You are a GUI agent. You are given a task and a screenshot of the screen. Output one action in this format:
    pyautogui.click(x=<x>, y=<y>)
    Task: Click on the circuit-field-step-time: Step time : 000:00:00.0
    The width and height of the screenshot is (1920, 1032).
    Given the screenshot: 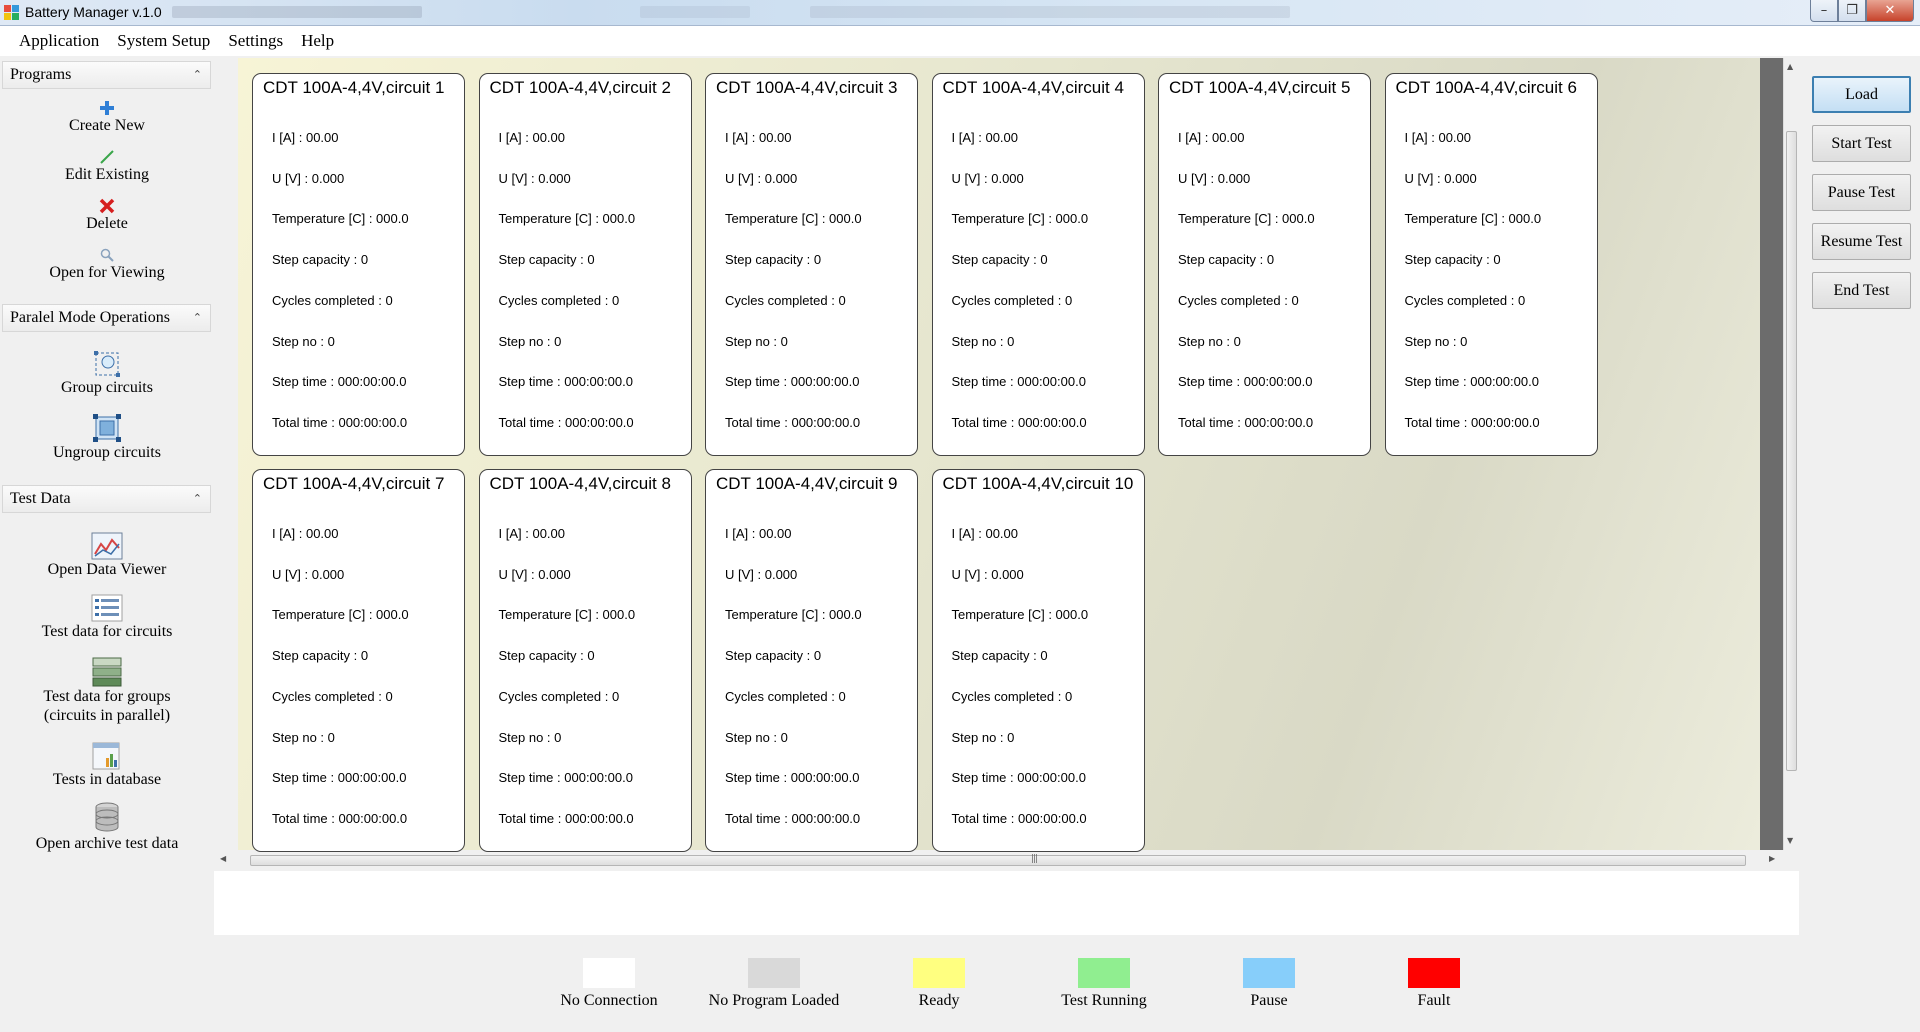 What is the action you would take?
    pyautogui.click(x=566, y=381)
    